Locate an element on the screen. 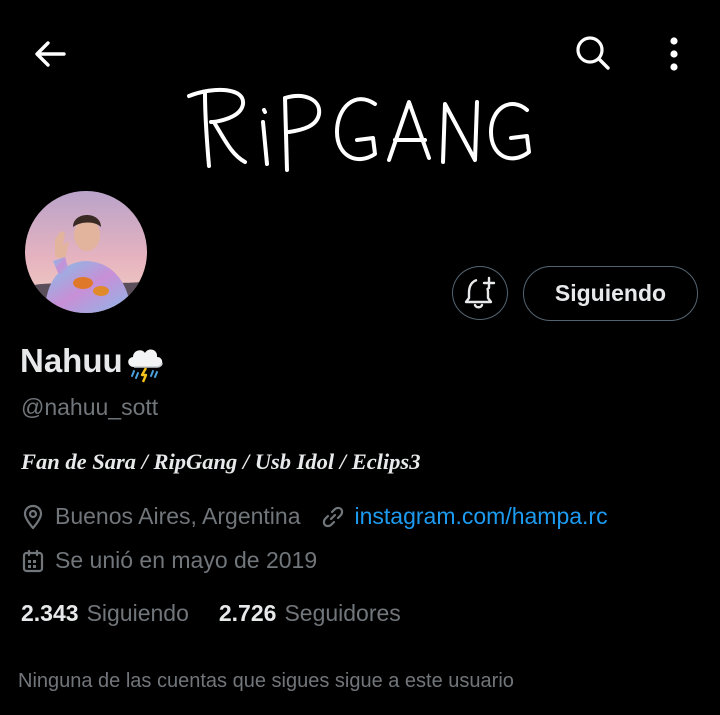 The height and width of the screenshot is (715, 720). cloud-with-rain-and-lightning-icon is located at coordinates (145, 366).